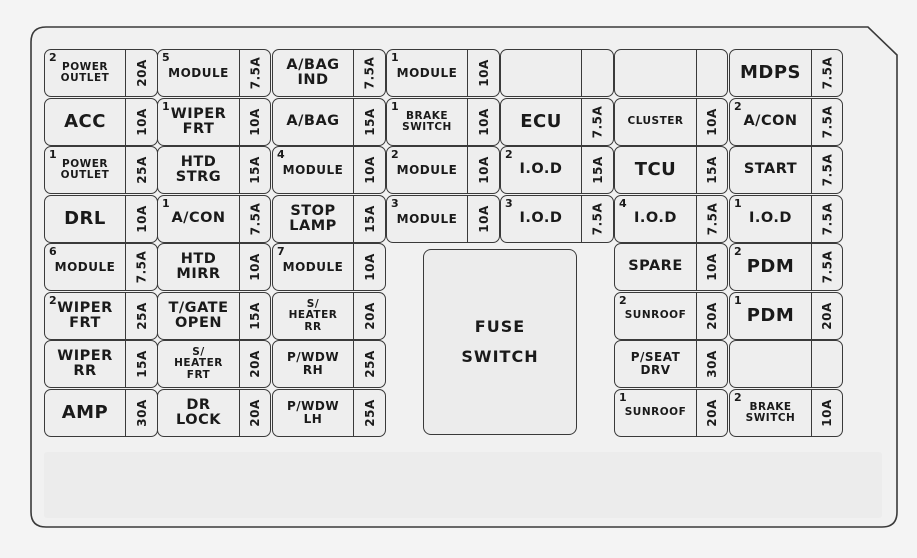  Describe the element at coordinates (198, 266) in the screenshot. I see `fuse-name: HTD MIRR` at that location.